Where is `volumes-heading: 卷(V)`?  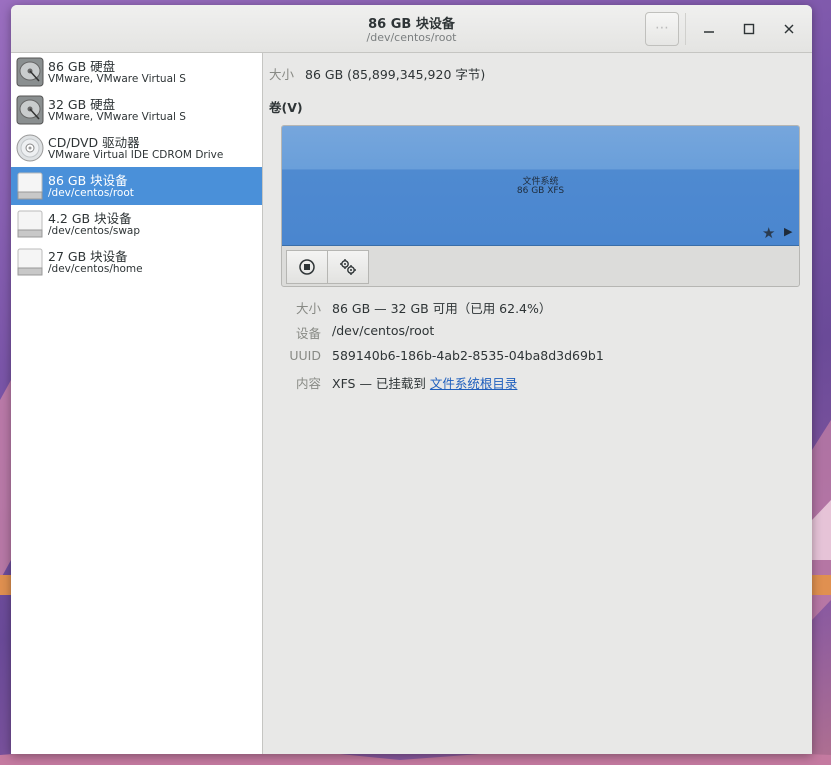
volumes-heading: 卷(V) is located at coordinates (286, 107).